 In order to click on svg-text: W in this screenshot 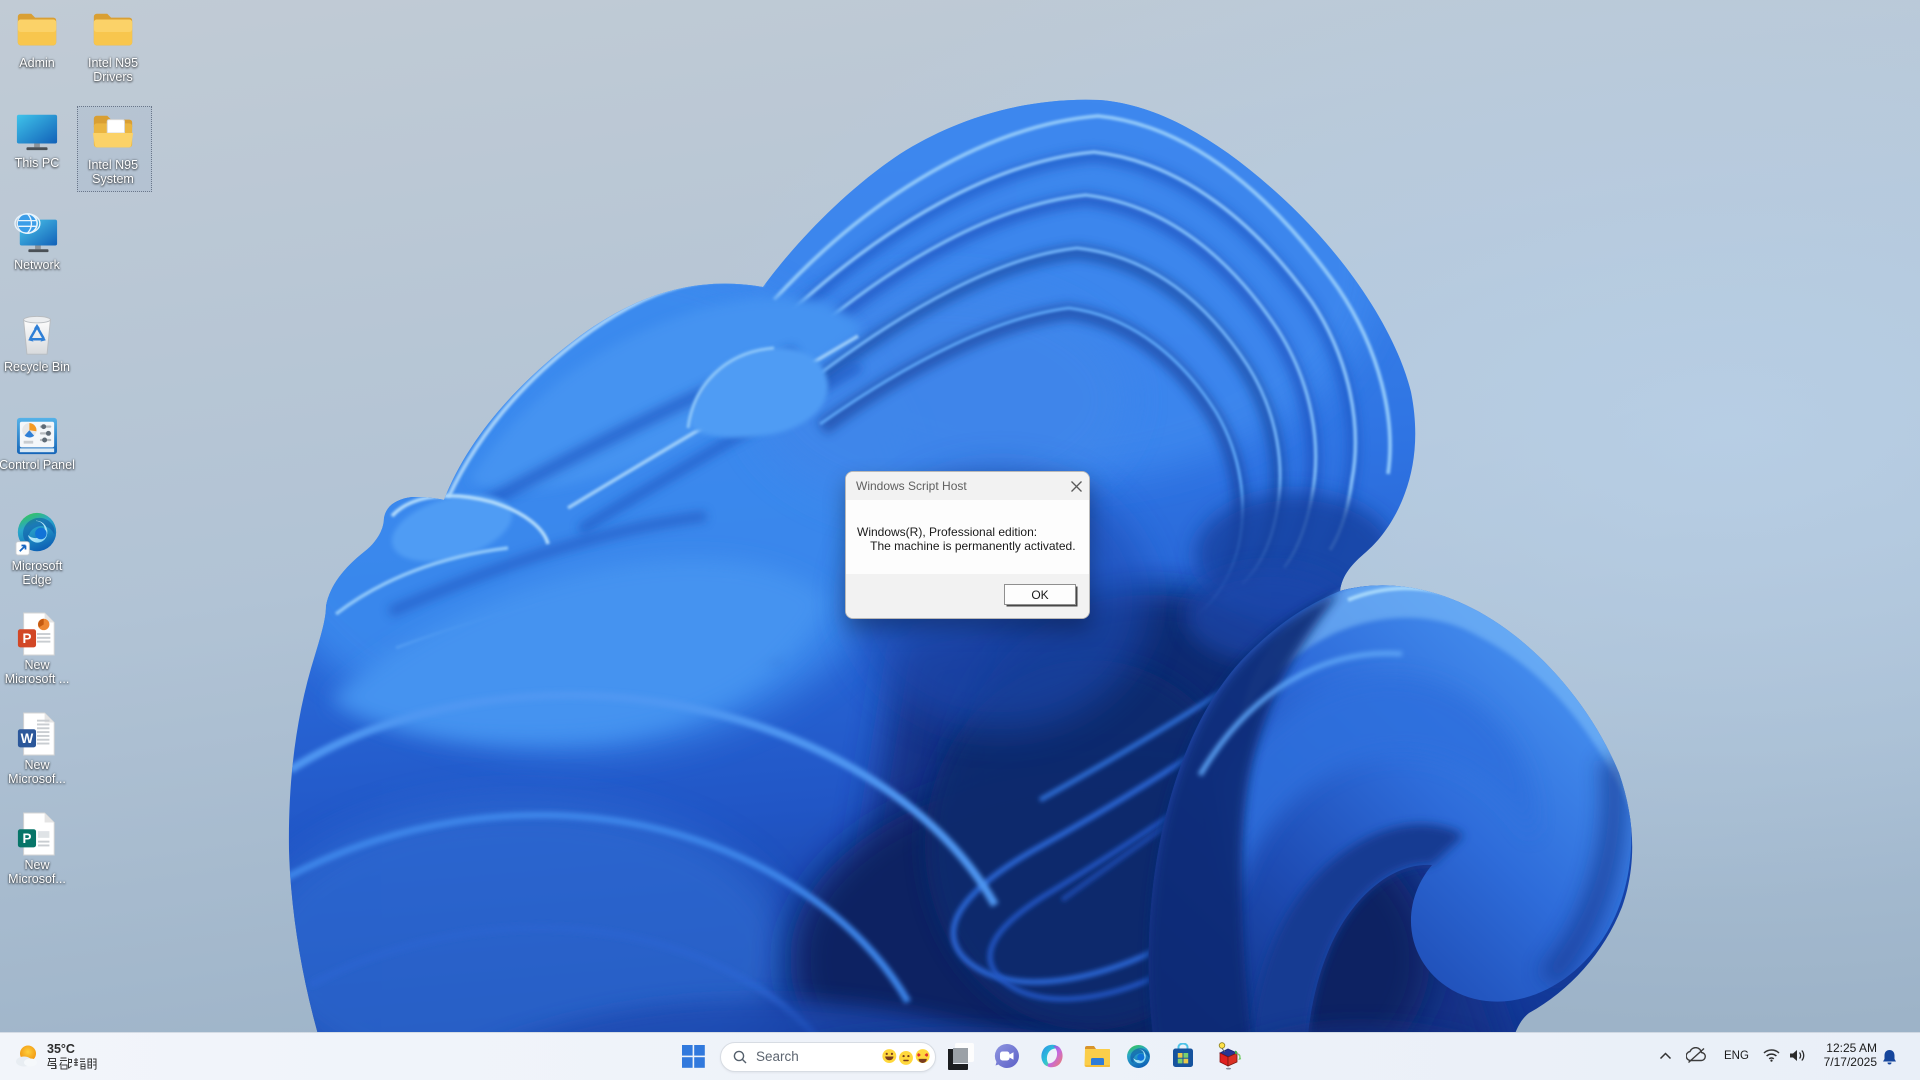, I will do `click(27, 738)`.